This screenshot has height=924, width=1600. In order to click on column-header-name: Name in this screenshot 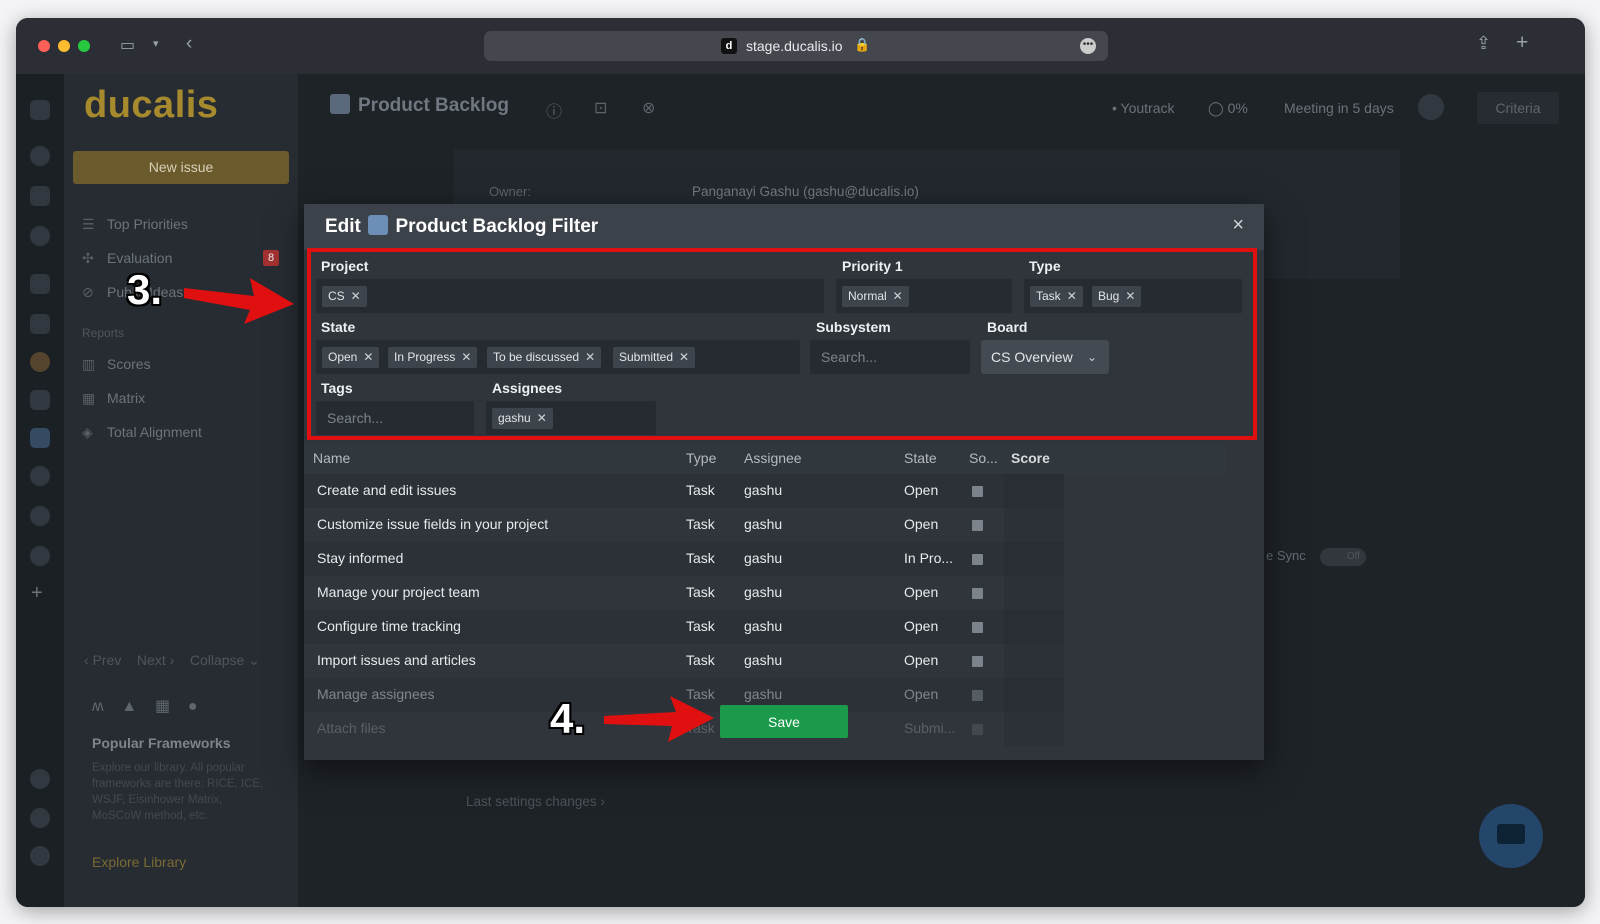, I will do `click(331, 458)`.